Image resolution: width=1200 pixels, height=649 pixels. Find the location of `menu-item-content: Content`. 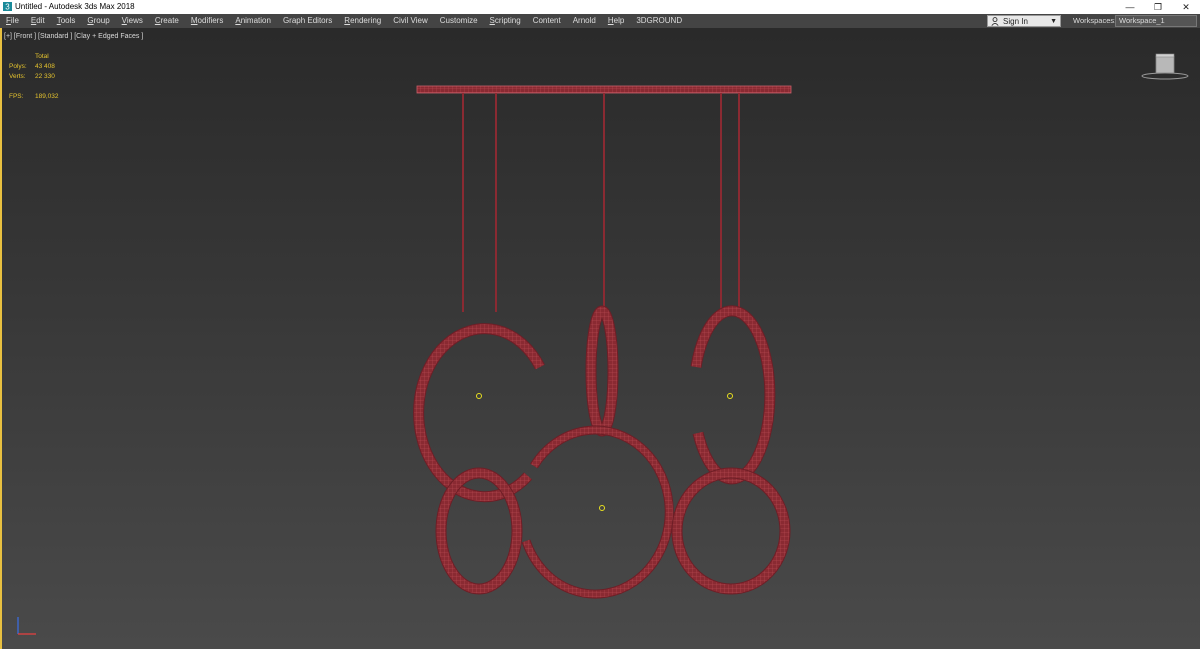

menu-item-content: Content is located at coordinates (547, 21).